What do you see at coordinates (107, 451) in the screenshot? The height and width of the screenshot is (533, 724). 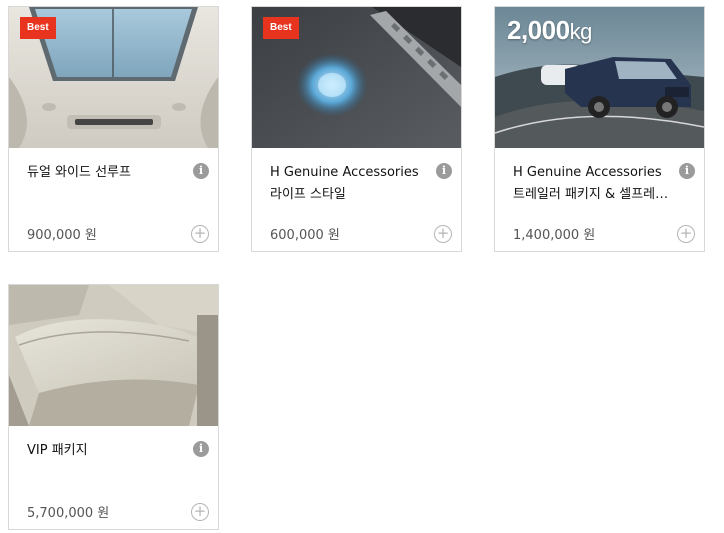 I see `product-name: VIP 패키지` at bounding box center [107, 451].